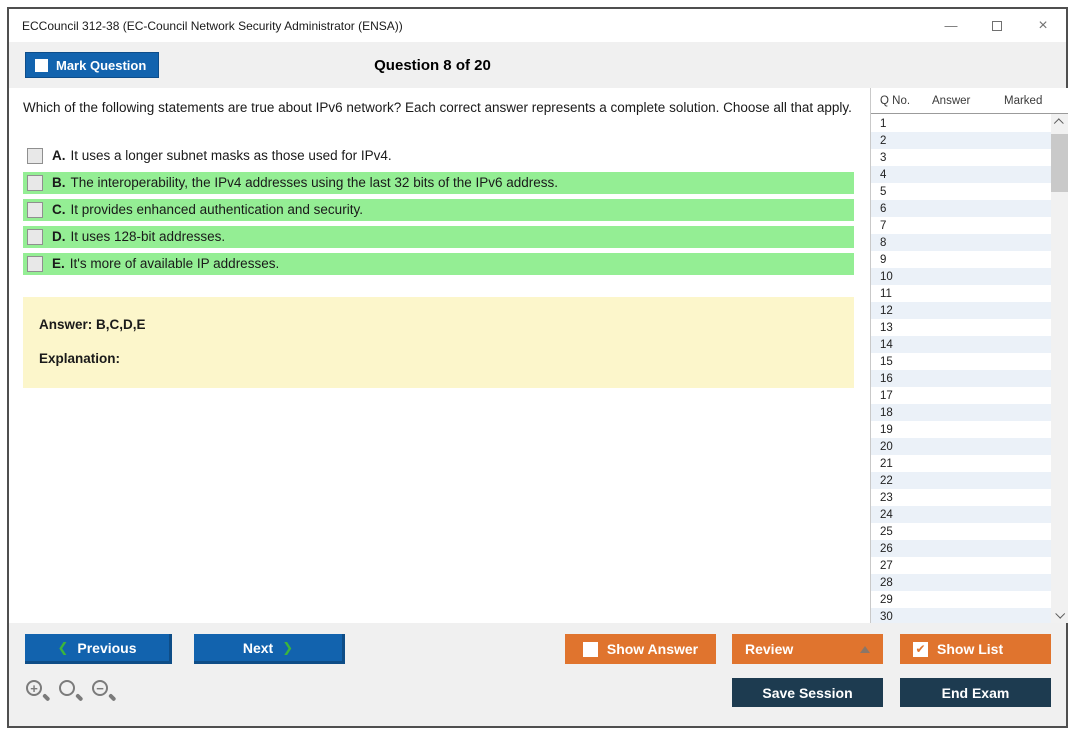  What do you see at coordinates (98, 649) in the screenshot?
I see `previous-button: ❮ Previous` at bounding box center [98, 649].